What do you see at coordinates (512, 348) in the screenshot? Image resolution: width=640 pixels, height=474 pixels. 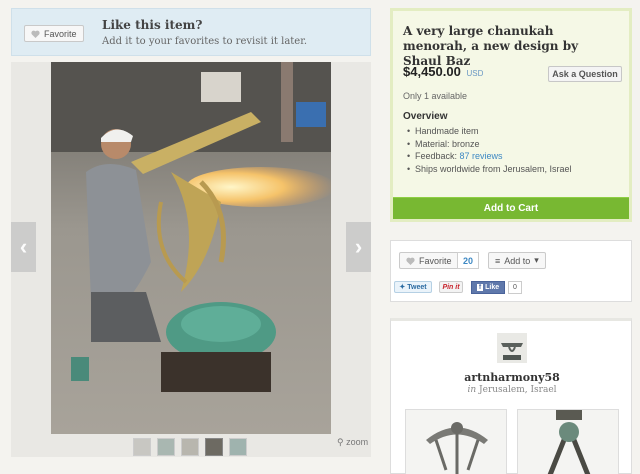 I see `shop-avatar` at bounding box center [512, 348].